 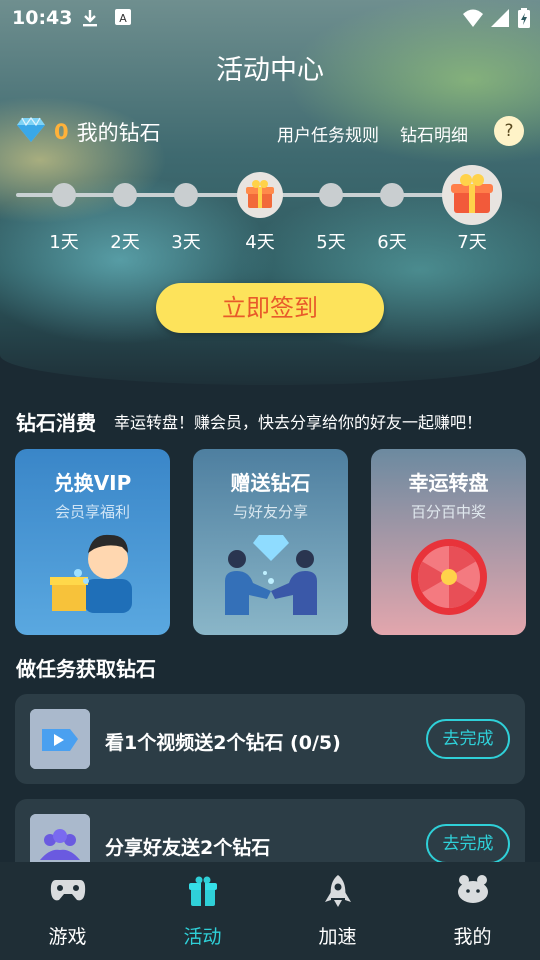 I want to click on vip-person-icon, so click(x=94, y=573).